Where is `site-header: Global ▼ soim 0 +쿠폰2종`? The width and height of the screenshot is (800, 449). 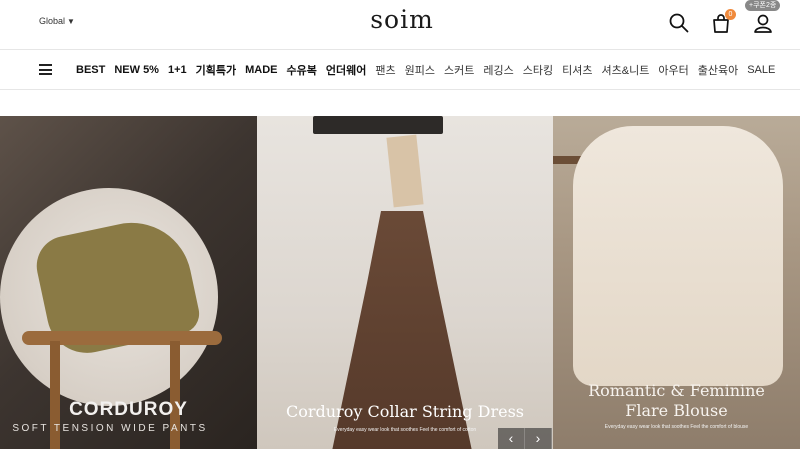 site-header: Global ▼ soim 0 +쿠폰2종 is located at coordinates (400, 25).